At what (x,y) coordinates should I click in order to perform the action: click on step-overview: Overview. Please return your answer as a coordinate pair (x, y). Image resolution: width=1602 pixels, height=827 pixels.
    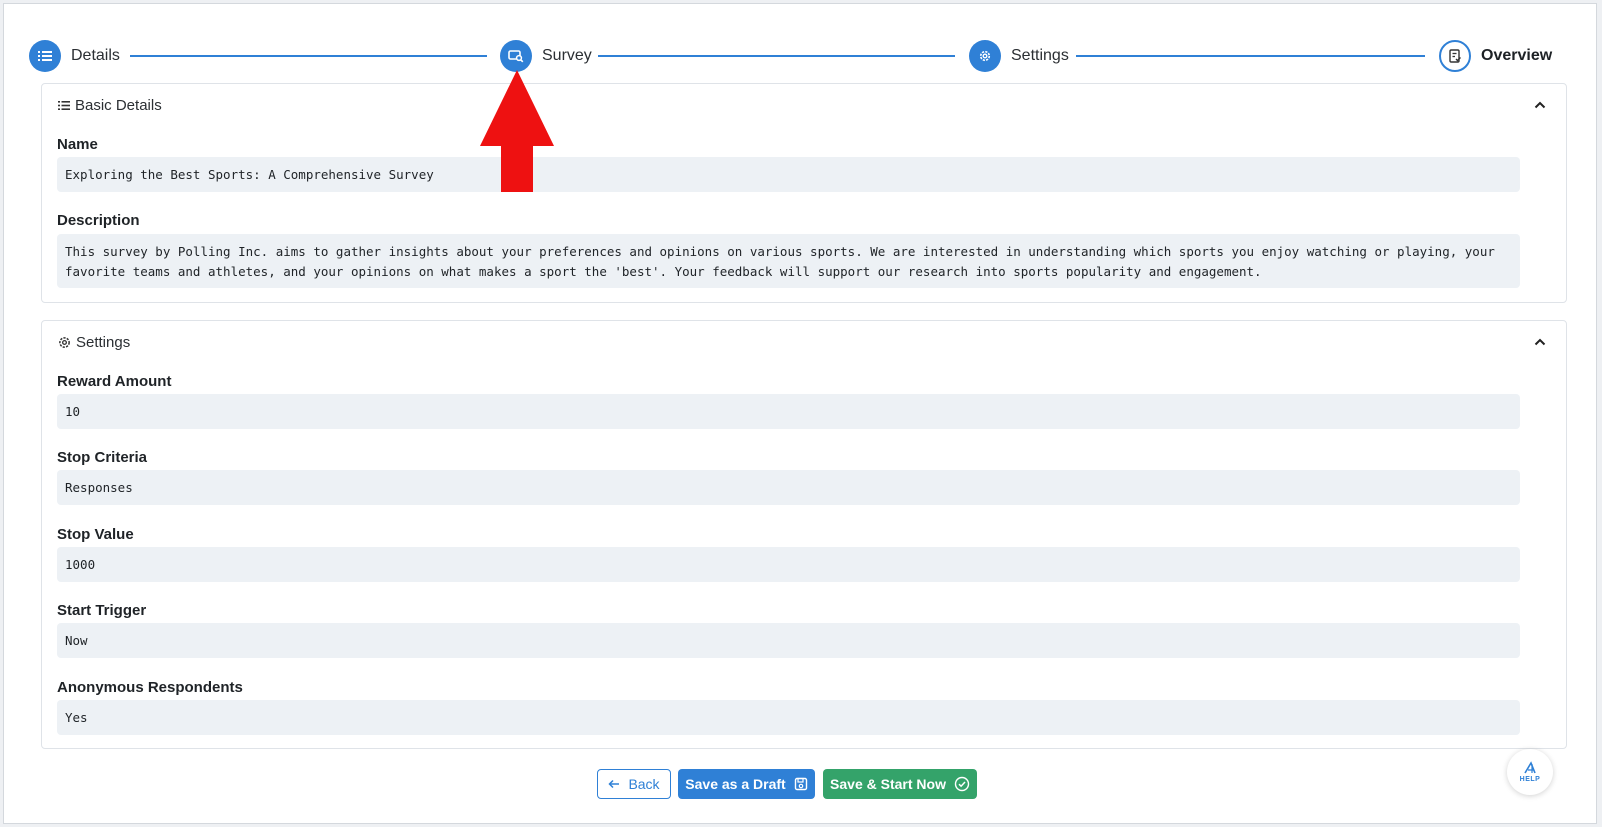
    Looking at the image, I should click on (1495, 56).